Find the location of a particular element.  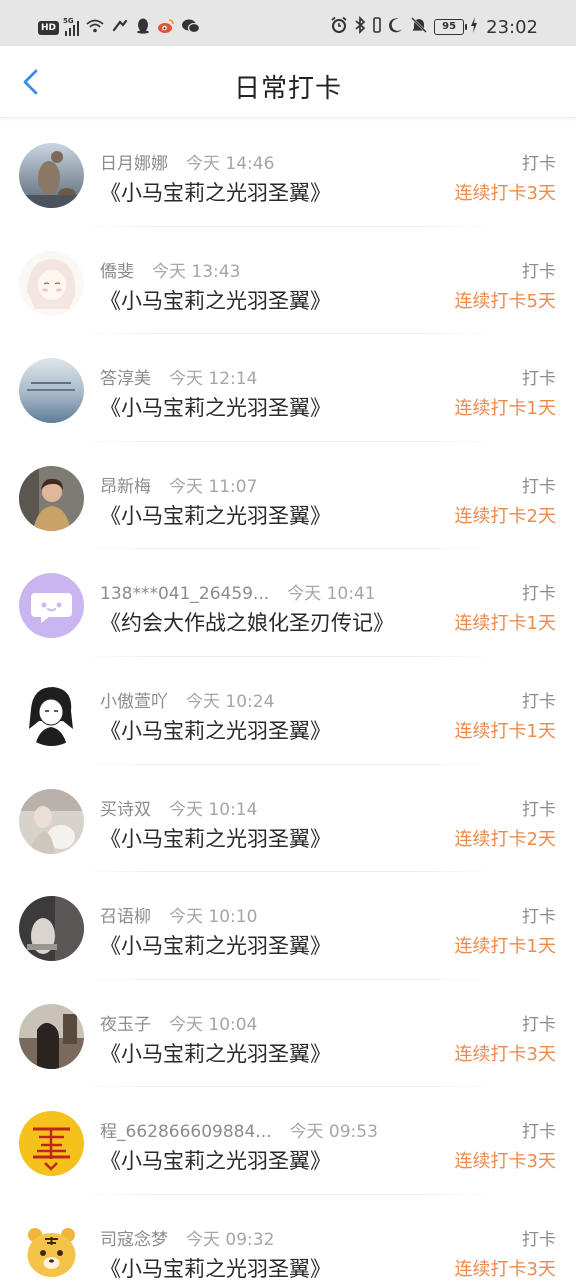

mute-bell-icon is located at coordinates (419, 27).